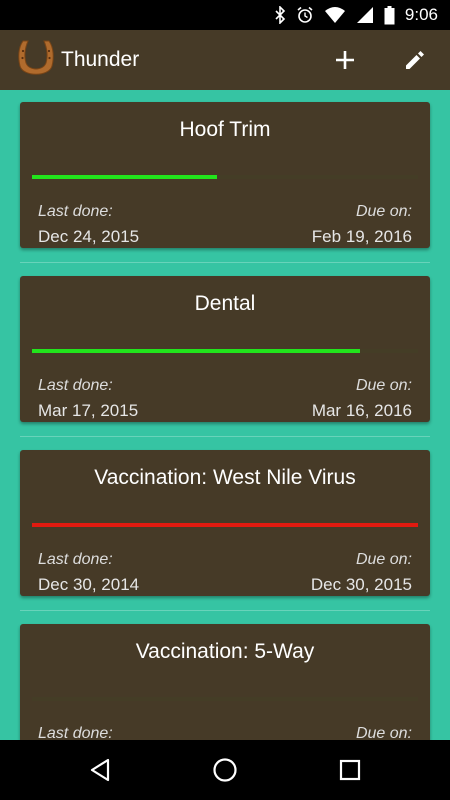 The image size is (450, 800). Describe the element at coordinates (225, 303) in the screenshot. I see `task-title: Dental` at that location.